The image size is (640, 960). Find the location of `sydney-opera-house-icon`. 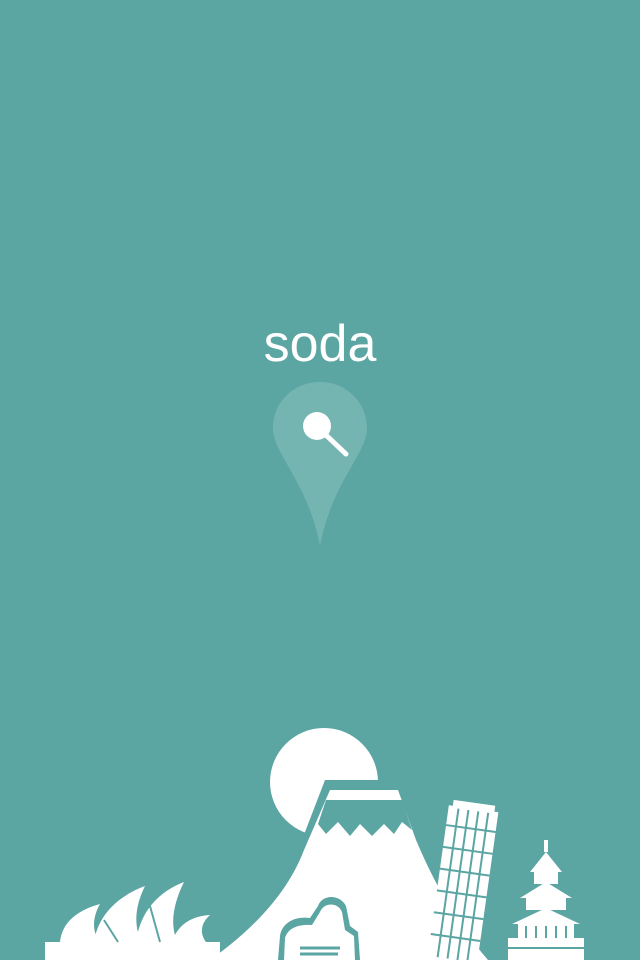

sydney-opera-house-icon is located at coordinates (132, 921).